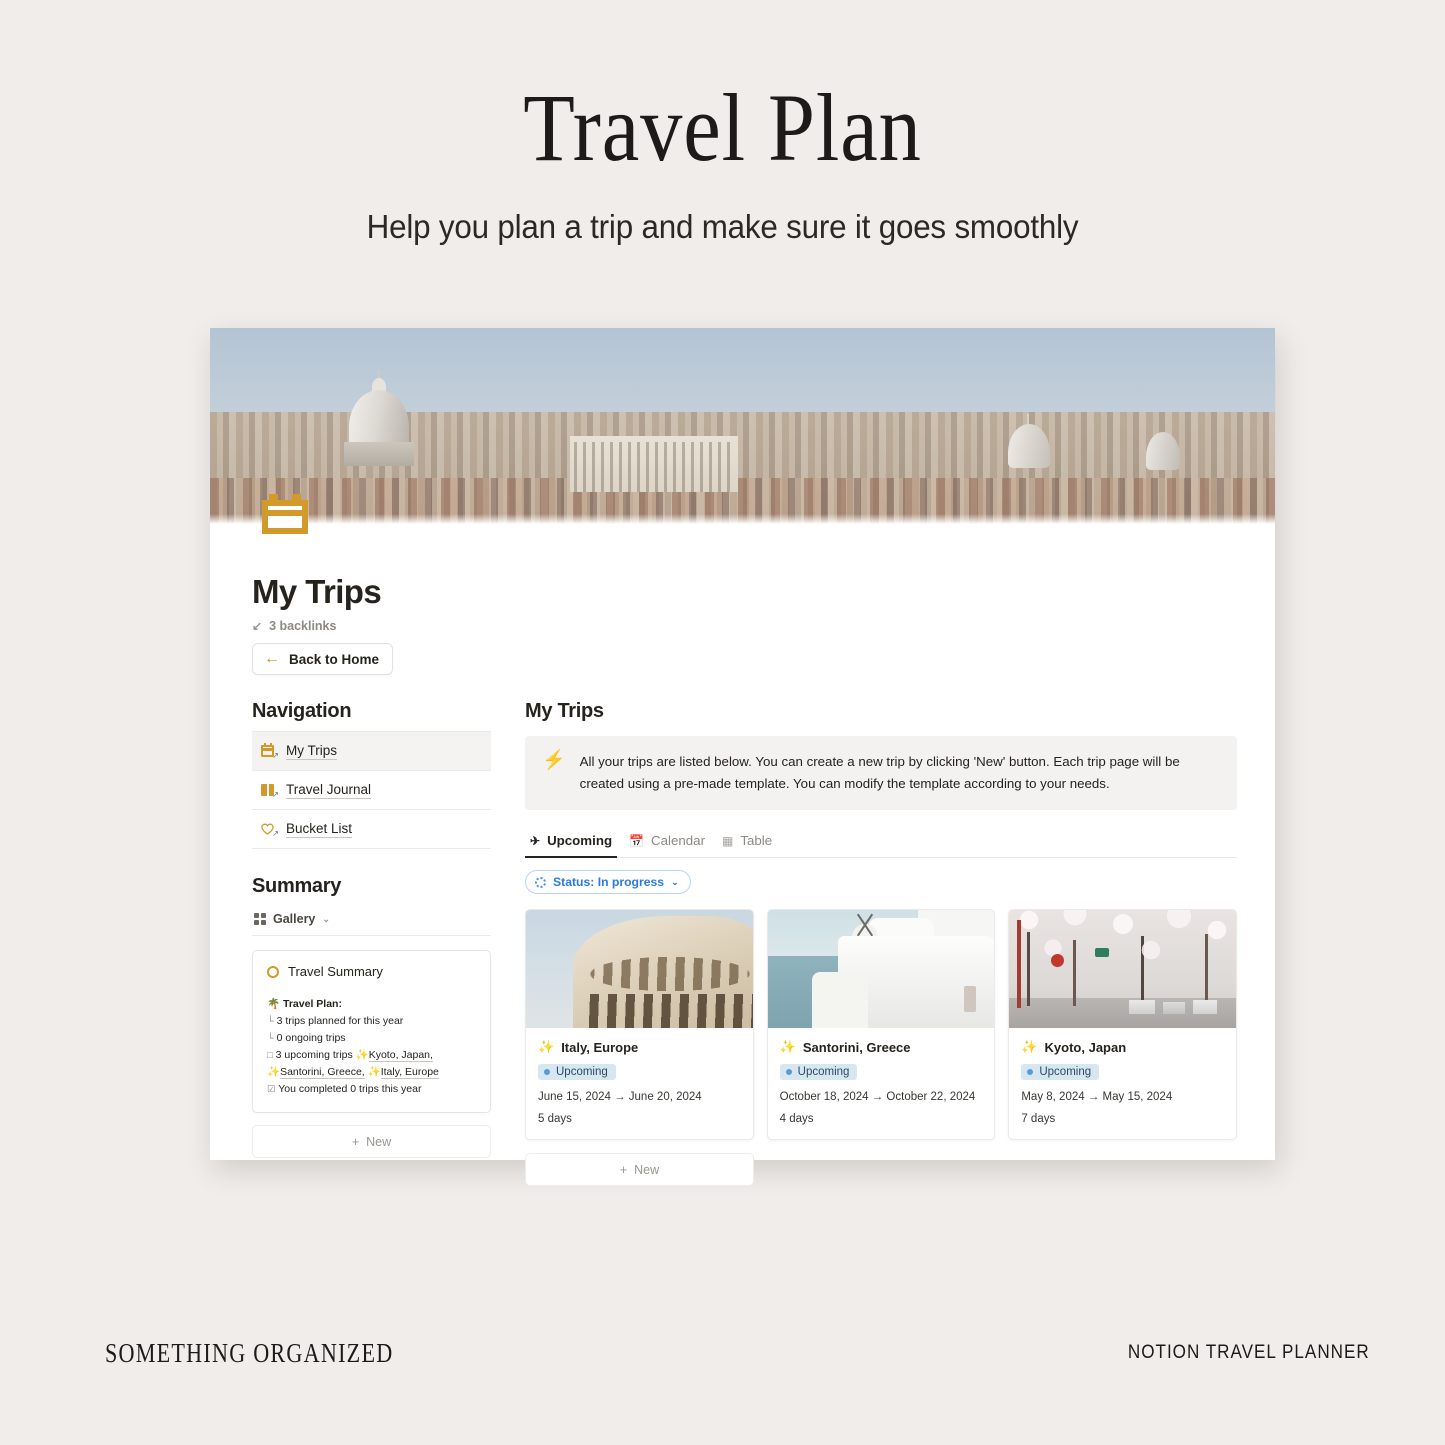 The height and width of the screenshot is (1445, 1445). Describe the element at coordinates (302, 711) in the screenshot. I see `navigation-heading: Navigation` at that location.